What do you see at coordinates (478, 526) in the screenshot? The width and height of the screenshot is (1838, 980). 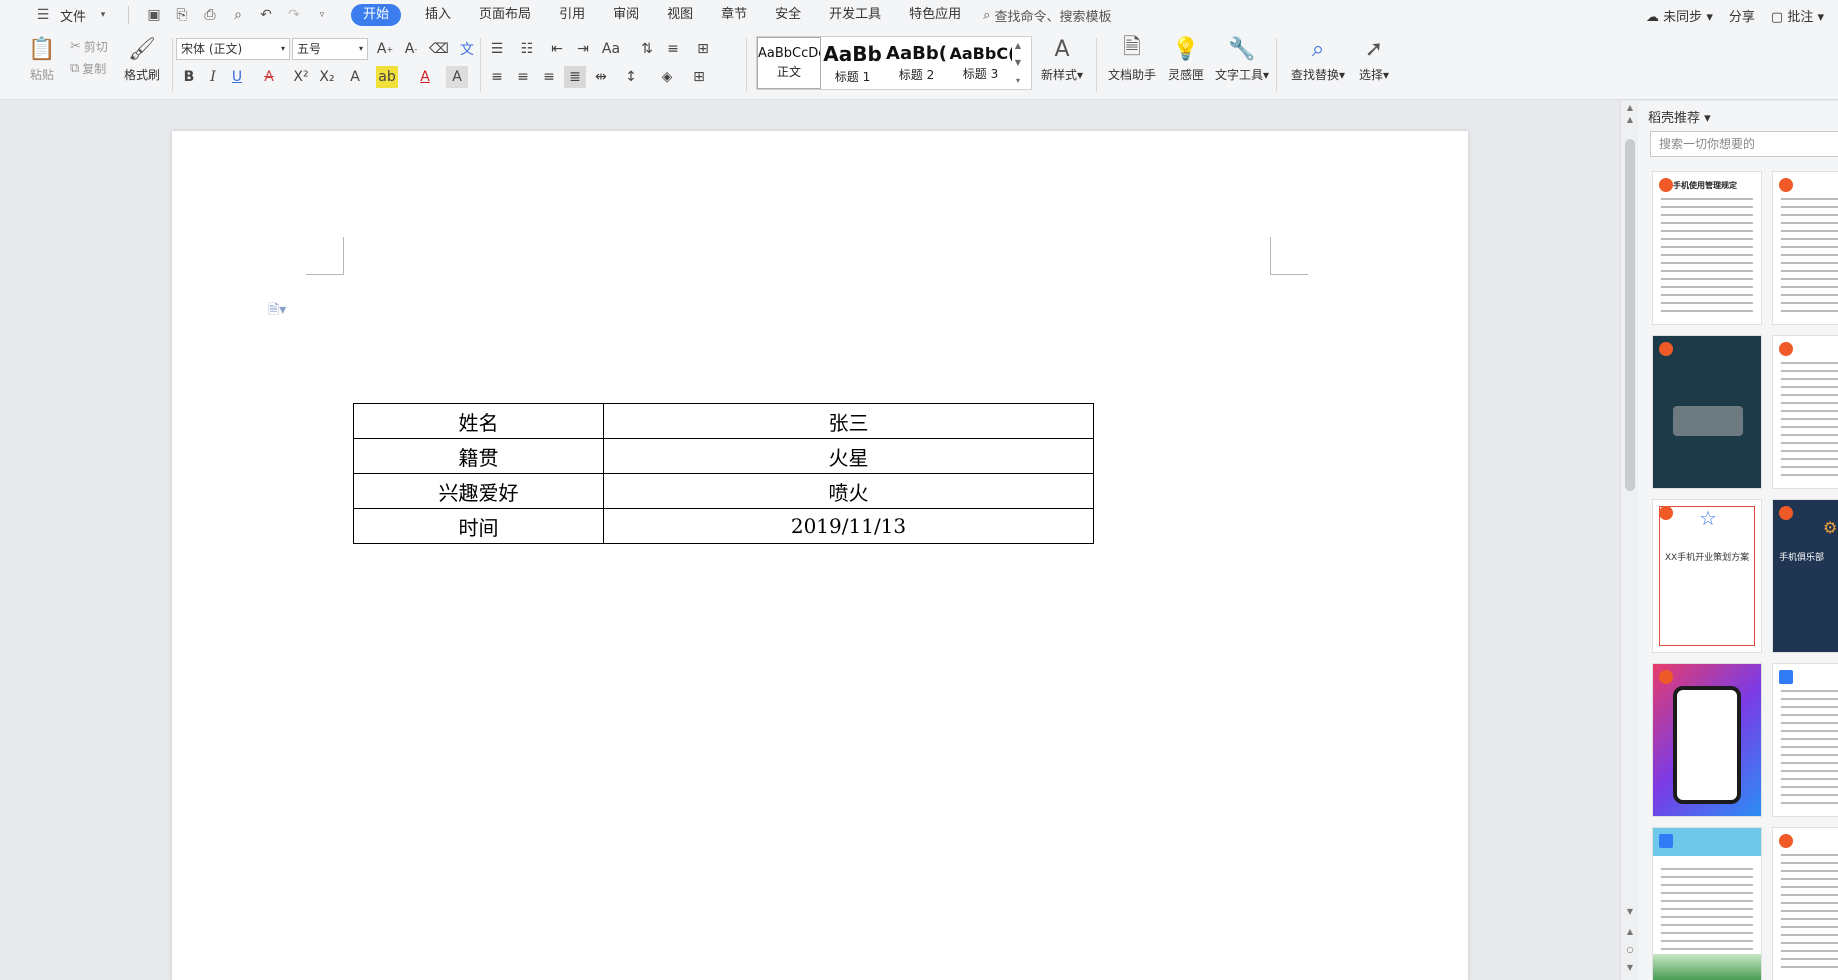 I see `table-cell: 时间` at bounding box center [478, 526].